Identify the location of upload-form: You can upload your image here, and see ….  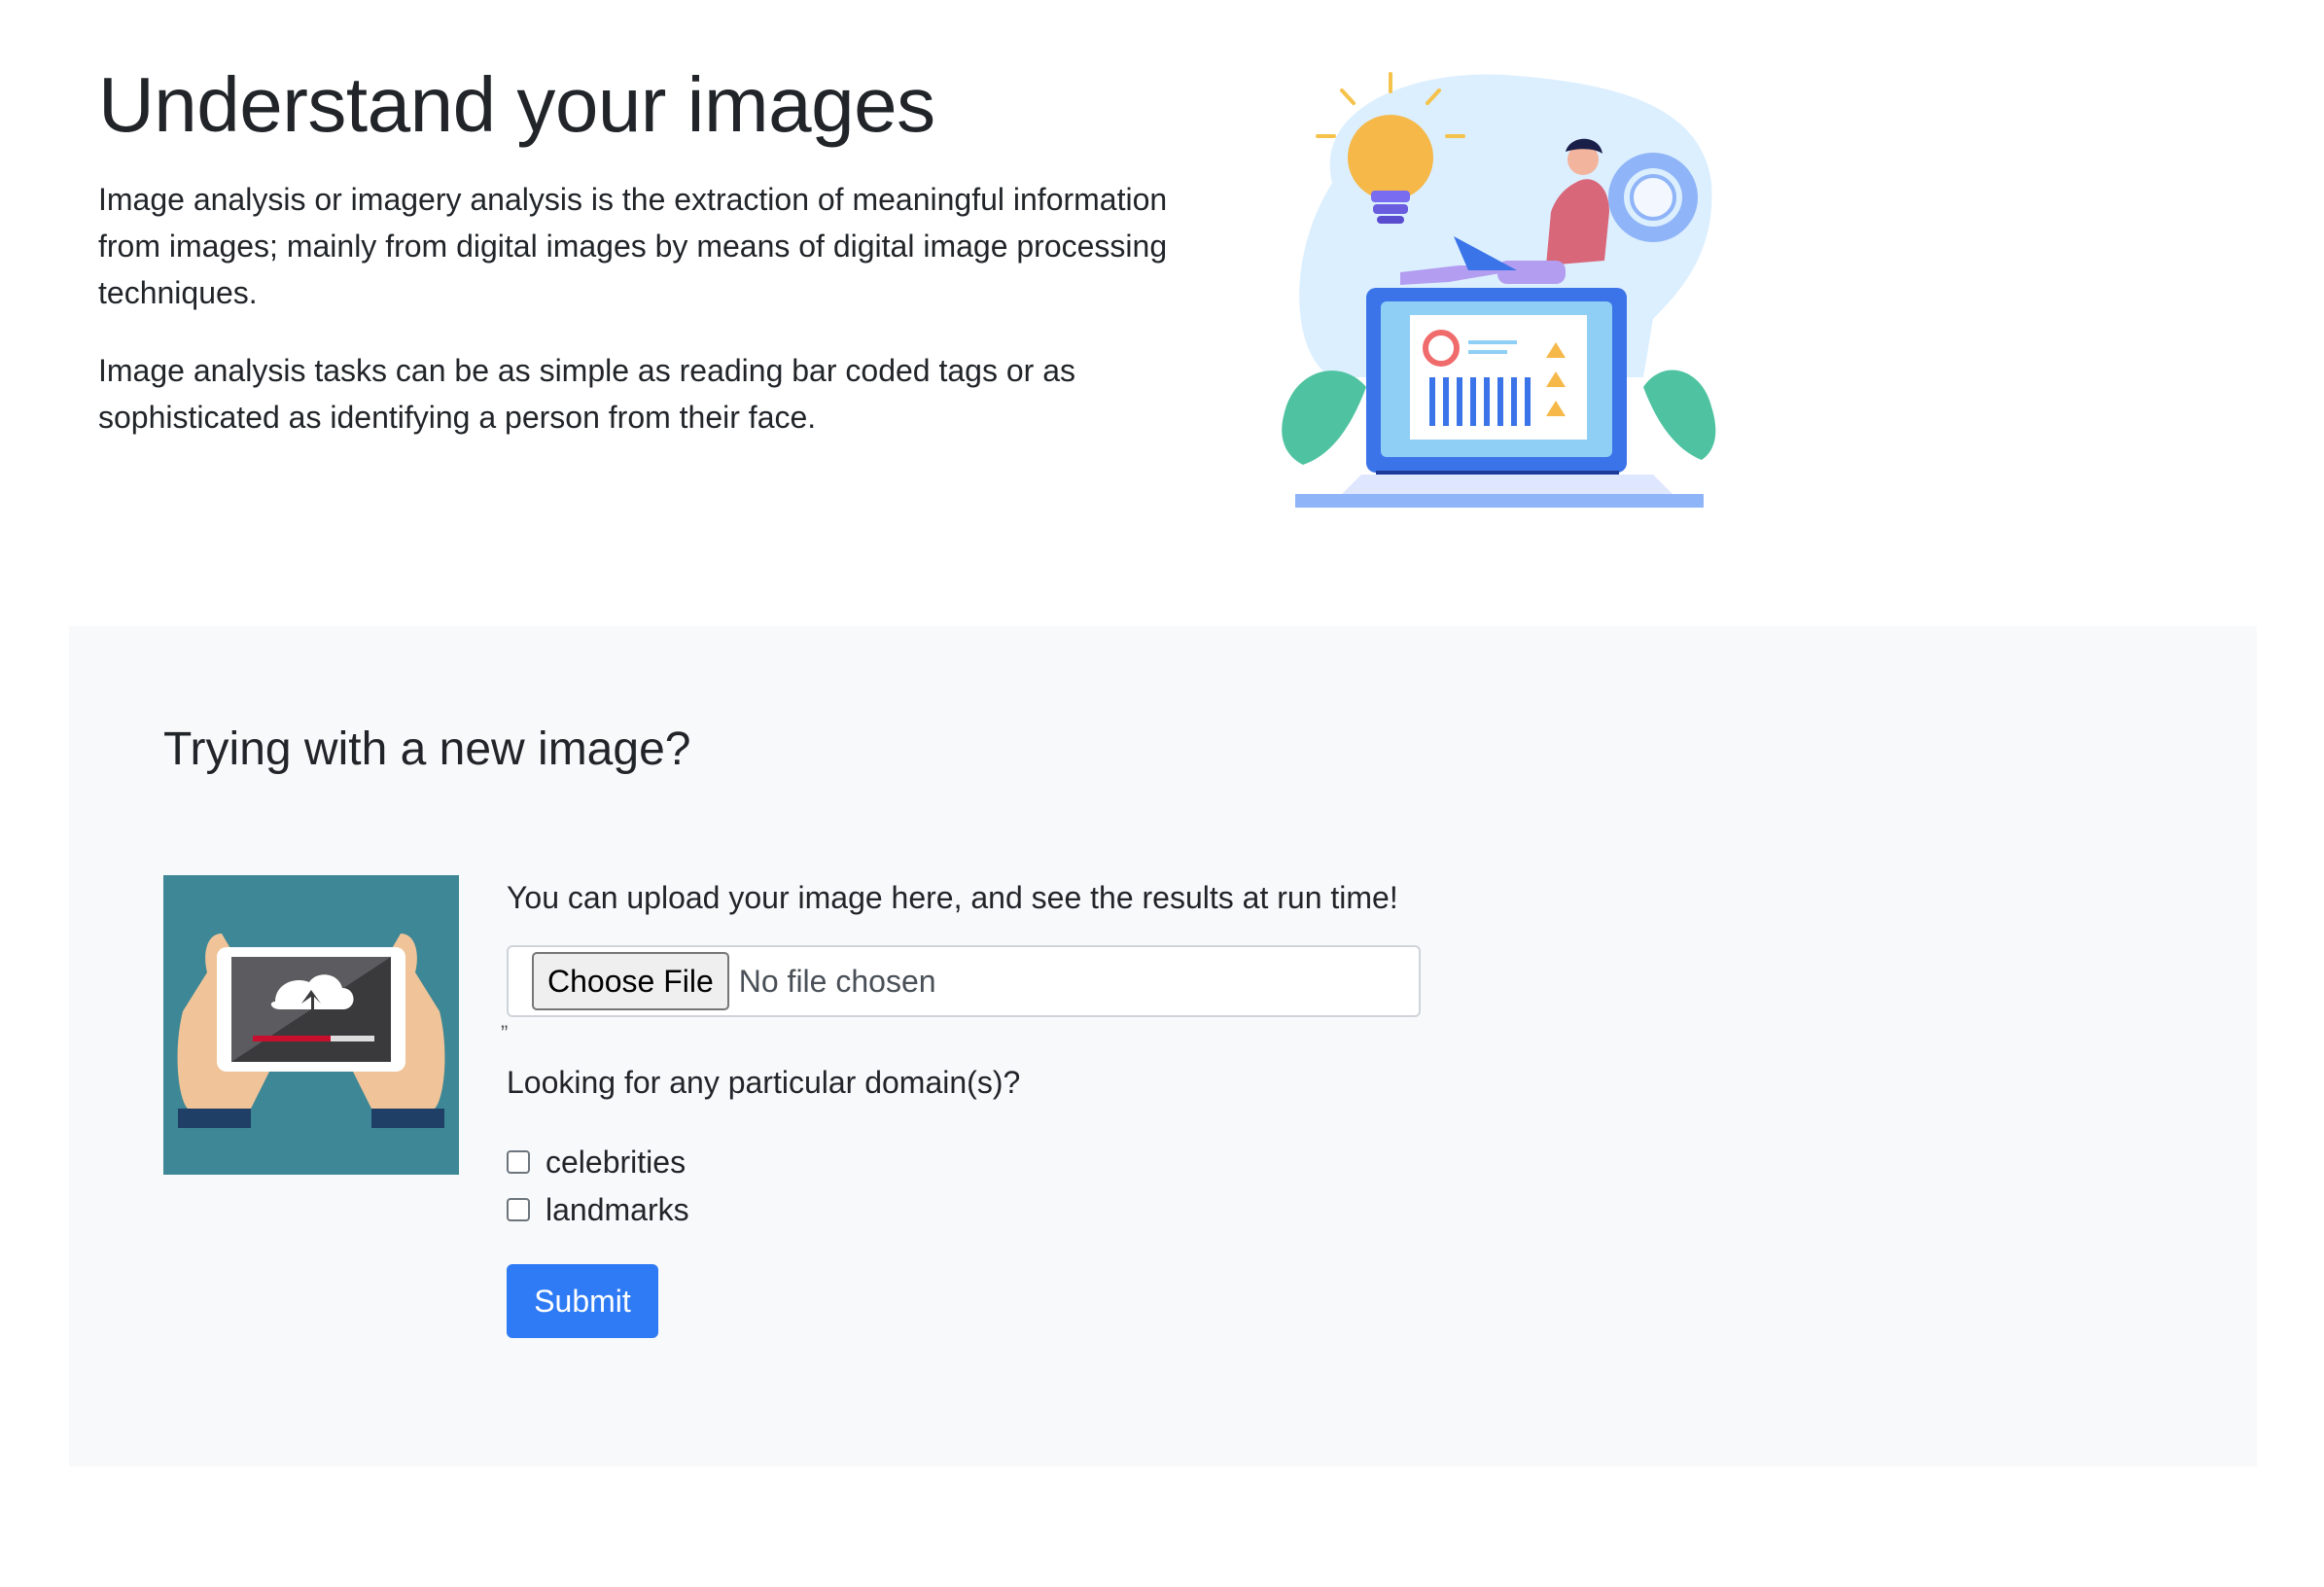
(970, 1108).